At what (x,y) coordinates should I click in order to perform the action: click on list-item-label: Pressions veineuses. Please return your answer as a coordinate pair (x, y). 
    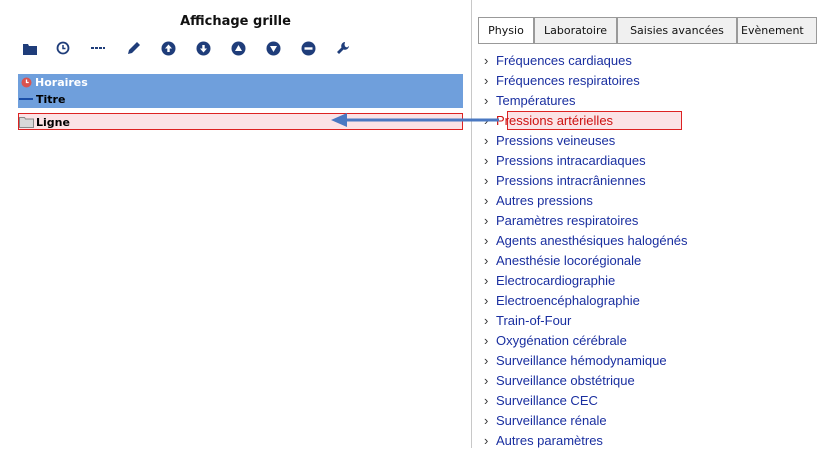
    Looking at the image, I should click on (556, 140).